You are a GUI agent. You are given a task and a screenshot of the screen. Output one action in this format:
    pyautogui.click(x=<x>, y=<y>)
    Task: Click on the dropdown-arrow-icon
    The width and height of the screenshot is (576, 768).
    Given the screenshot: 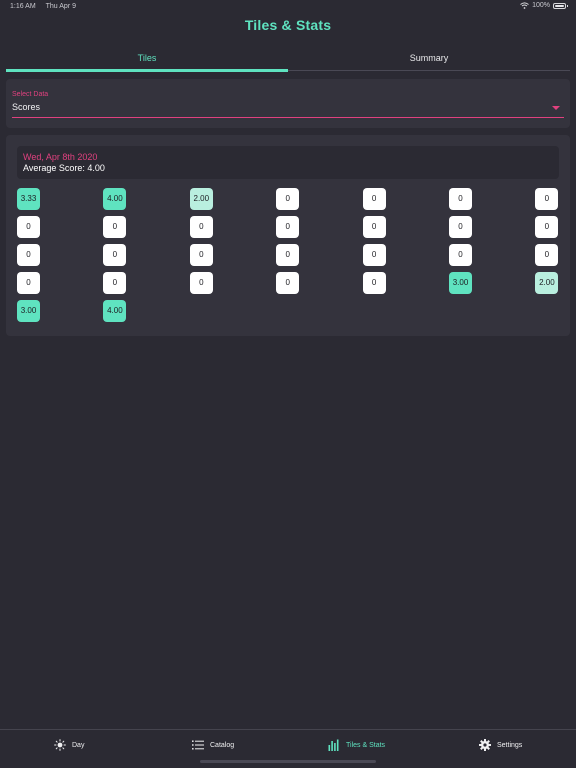 What is the action you would take?
    pyautogui.click(x=556, y=108)
    